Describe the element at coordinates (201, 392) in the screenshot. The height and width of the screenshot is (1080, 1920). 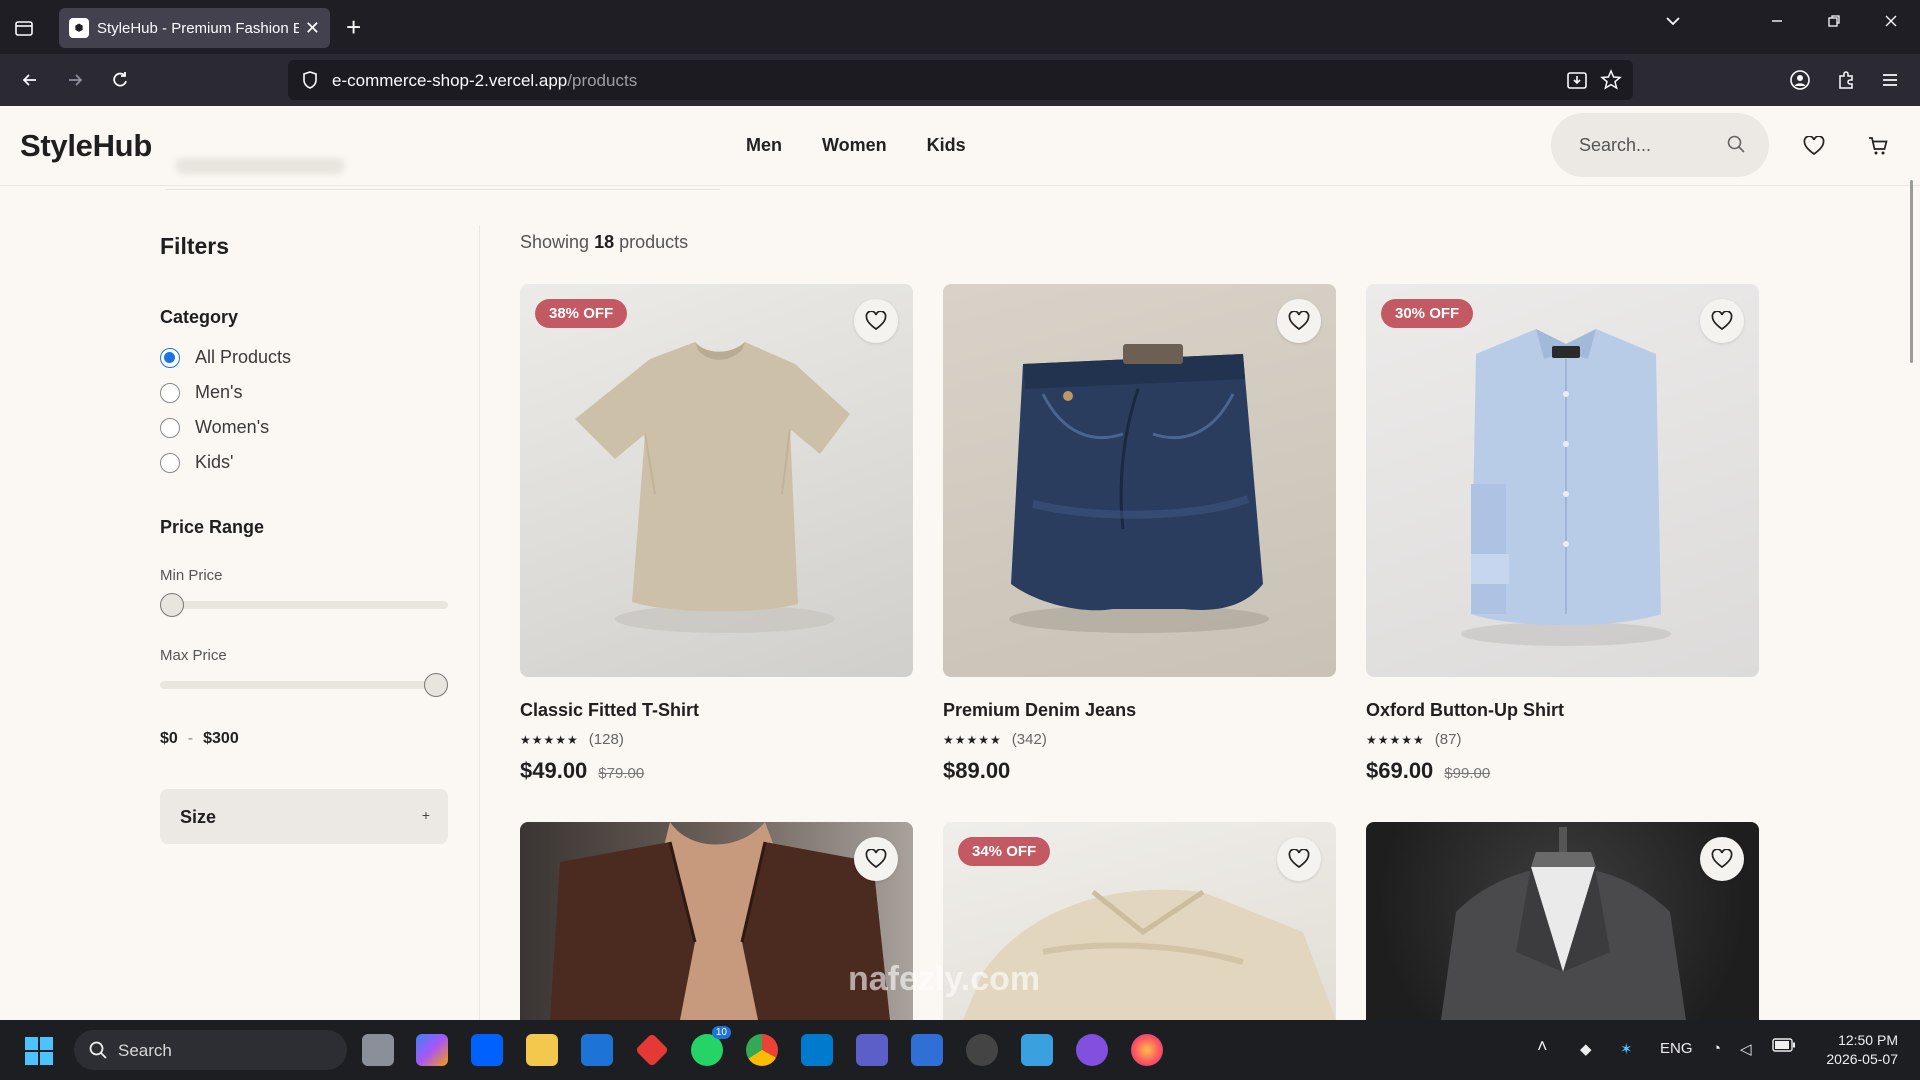
I see `category-option-mens: Men's` at that location.